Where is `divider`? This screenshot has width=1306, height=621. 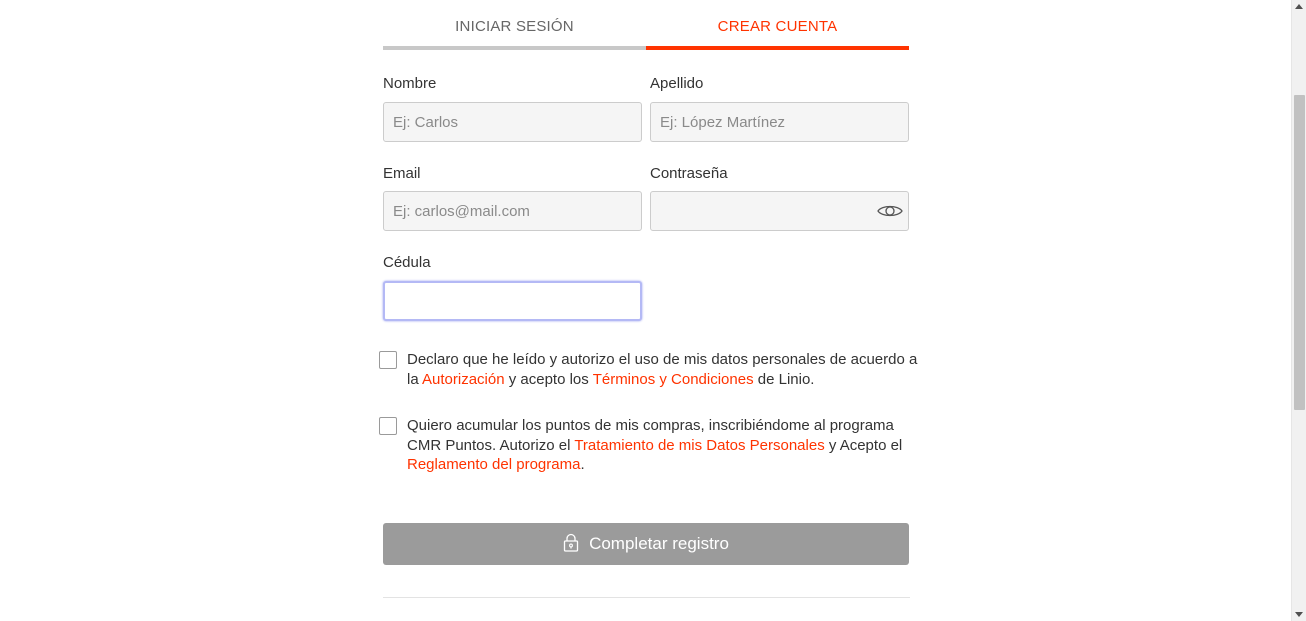 divider is located at coordinates (646, 597).